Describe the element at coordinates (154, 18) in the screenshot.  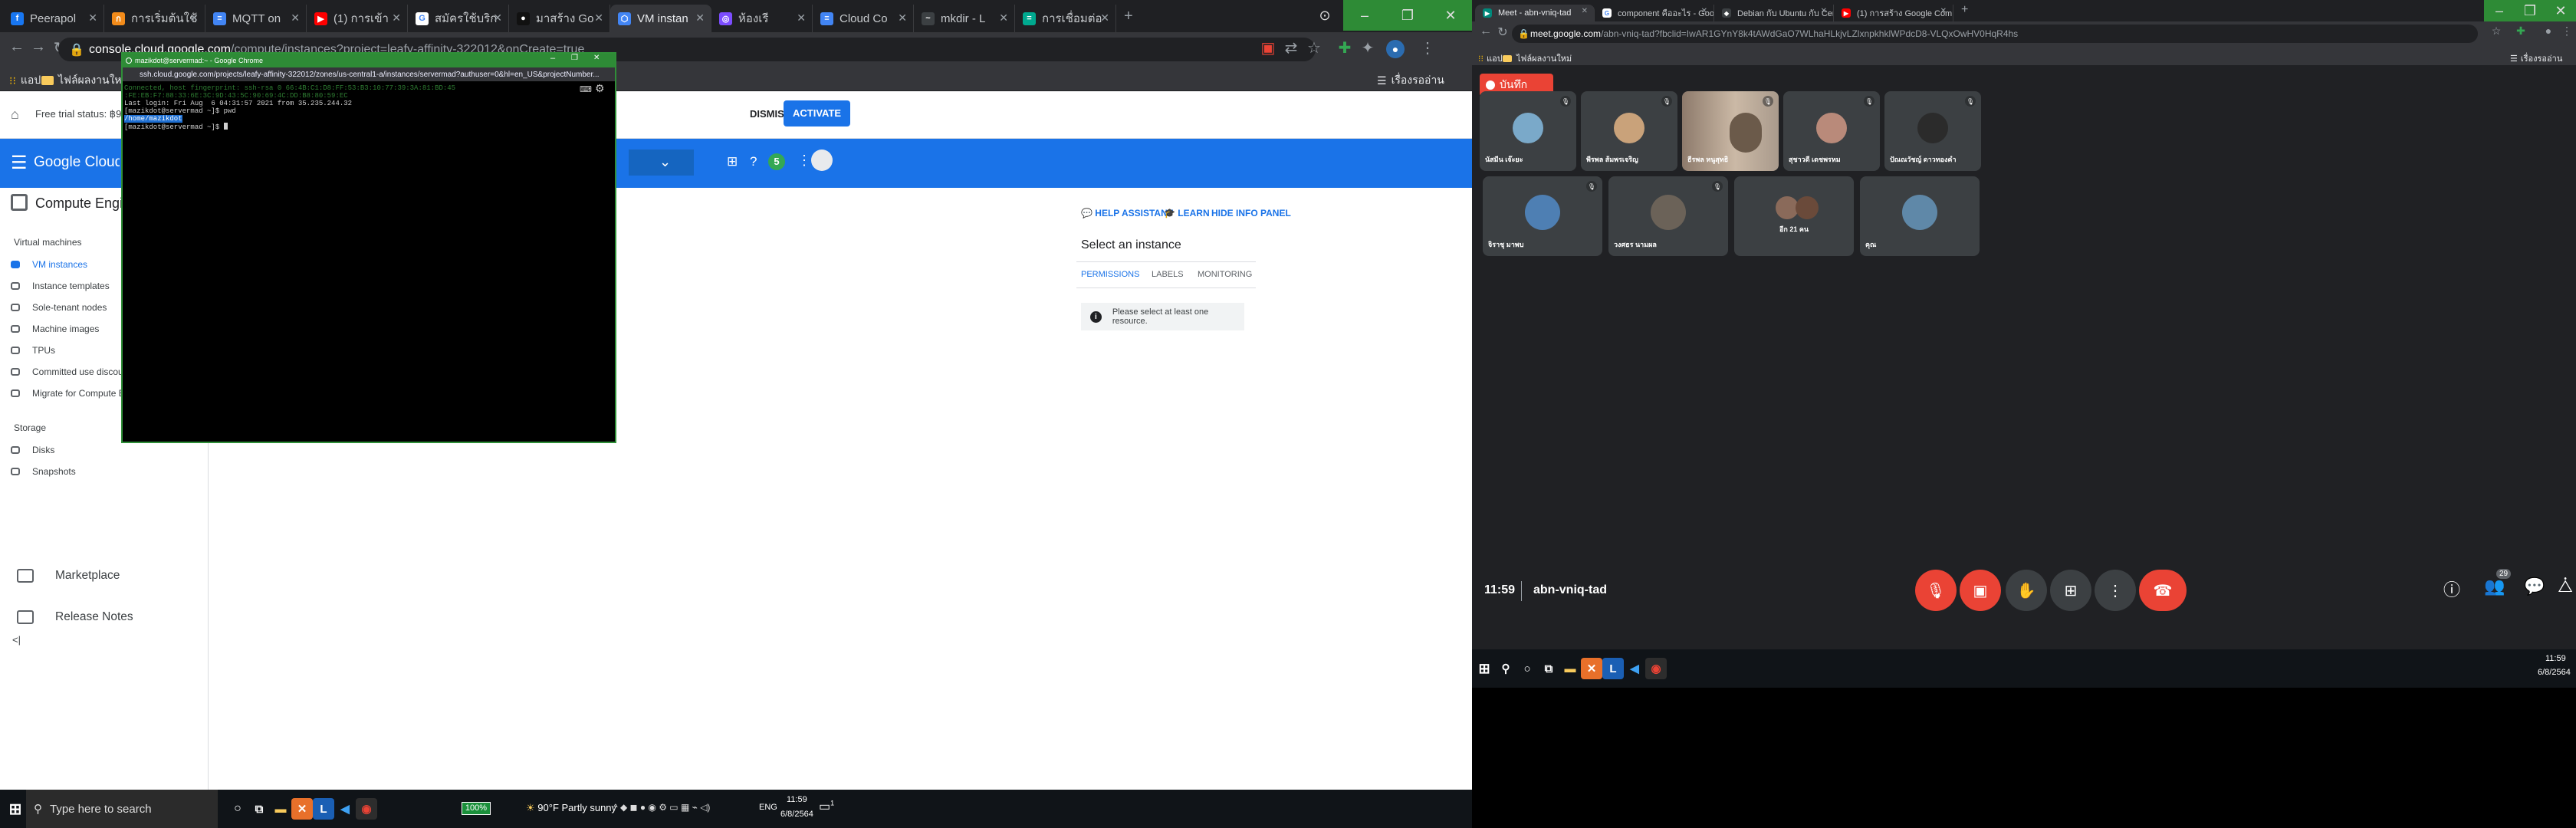
I see `tab-1: ก การเริ่มต้นใช้ ✕` at that location.